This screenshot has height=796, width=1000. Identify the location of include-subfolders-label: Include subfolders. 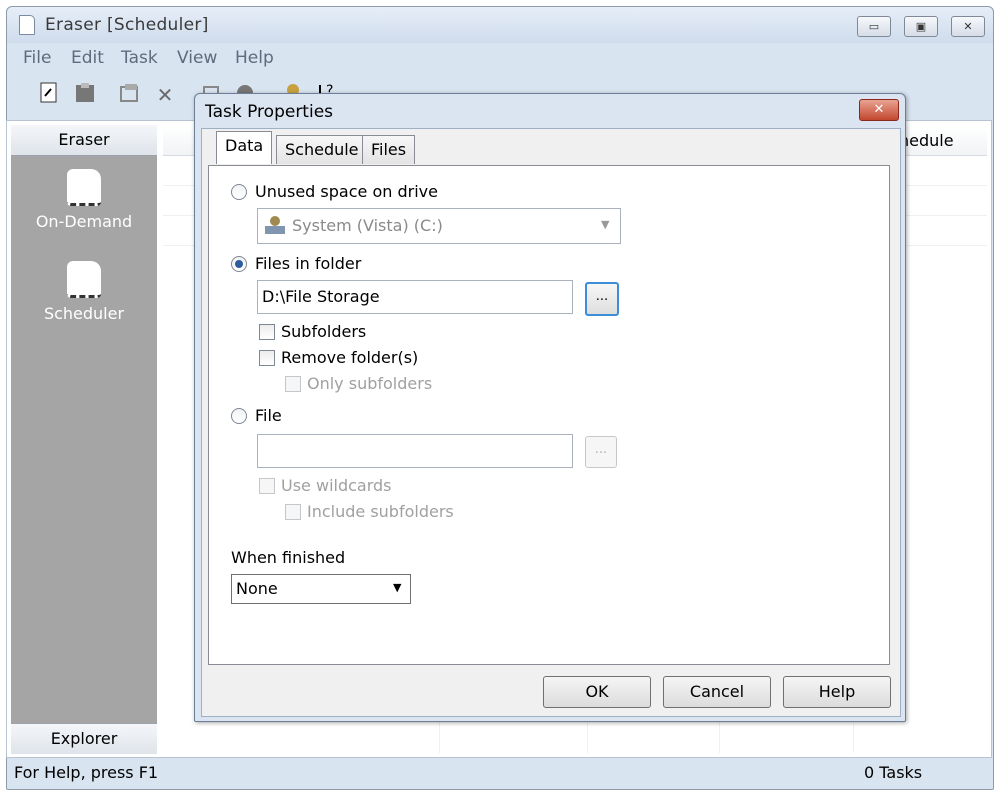
(380, 511).